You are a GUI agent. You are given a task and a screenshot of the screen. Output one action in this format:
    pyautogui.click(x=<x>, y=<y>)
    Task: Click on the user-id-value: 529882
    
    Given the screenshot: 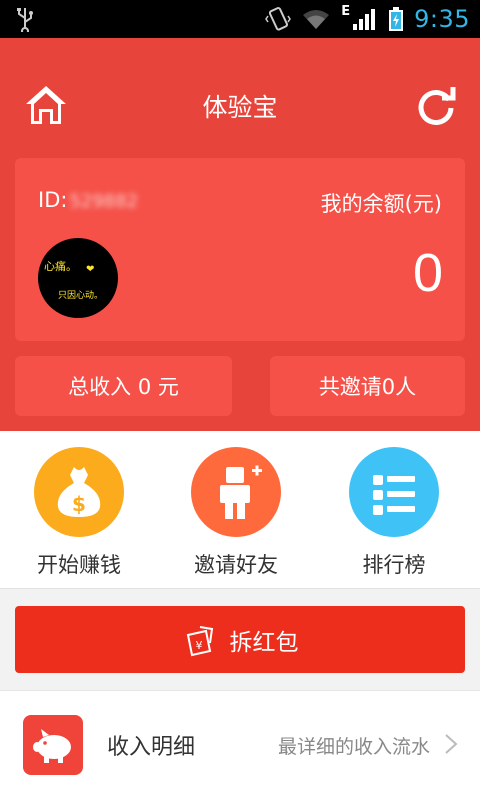 What is the action you would take?
    pyautogui.click(x=104, y=201)
    